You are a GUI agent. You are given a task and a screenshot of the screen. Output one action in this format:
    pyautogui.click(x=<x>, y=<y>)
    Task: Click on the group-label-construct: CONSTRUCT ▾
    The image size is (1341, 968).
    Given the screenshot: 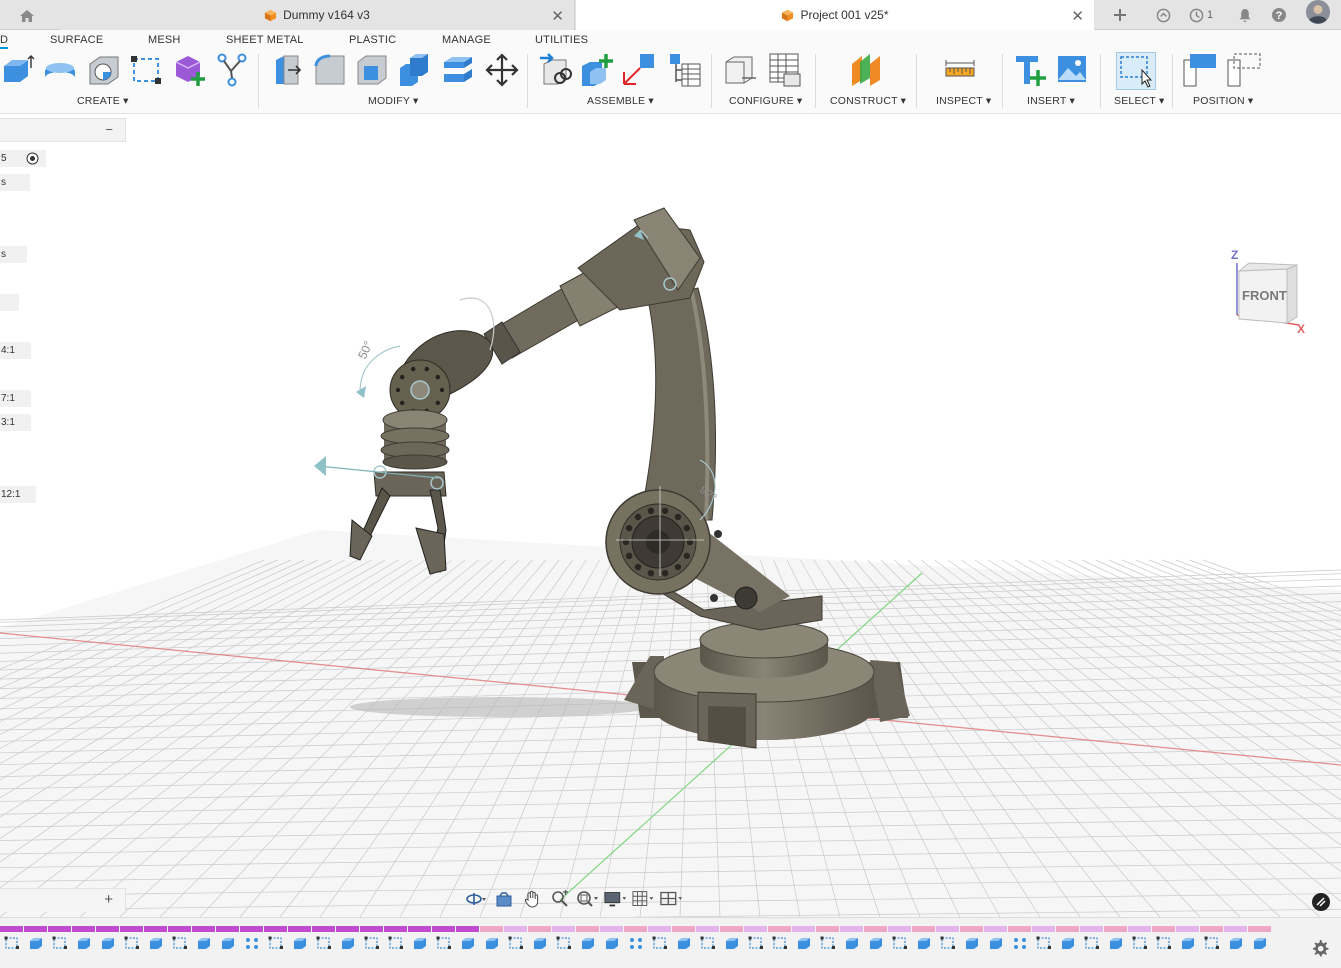 What is the action you would take?
    pyautogui.click(x=868, y=101)
    